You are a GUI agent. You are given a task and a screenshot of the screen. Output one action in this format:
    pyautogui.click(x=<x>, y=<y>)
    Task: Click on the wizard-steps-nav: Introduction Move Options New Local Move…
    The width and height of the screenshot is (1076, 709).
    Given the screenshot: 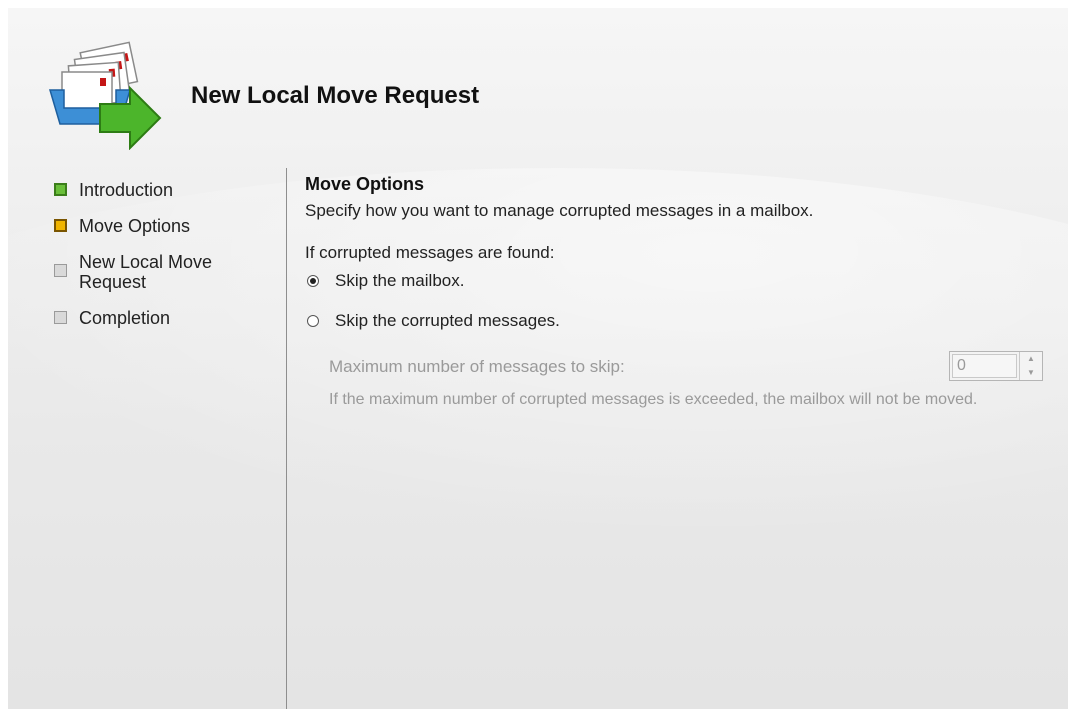 What is the action you would take?
    pyautogui.click(x=164, y=262)
    